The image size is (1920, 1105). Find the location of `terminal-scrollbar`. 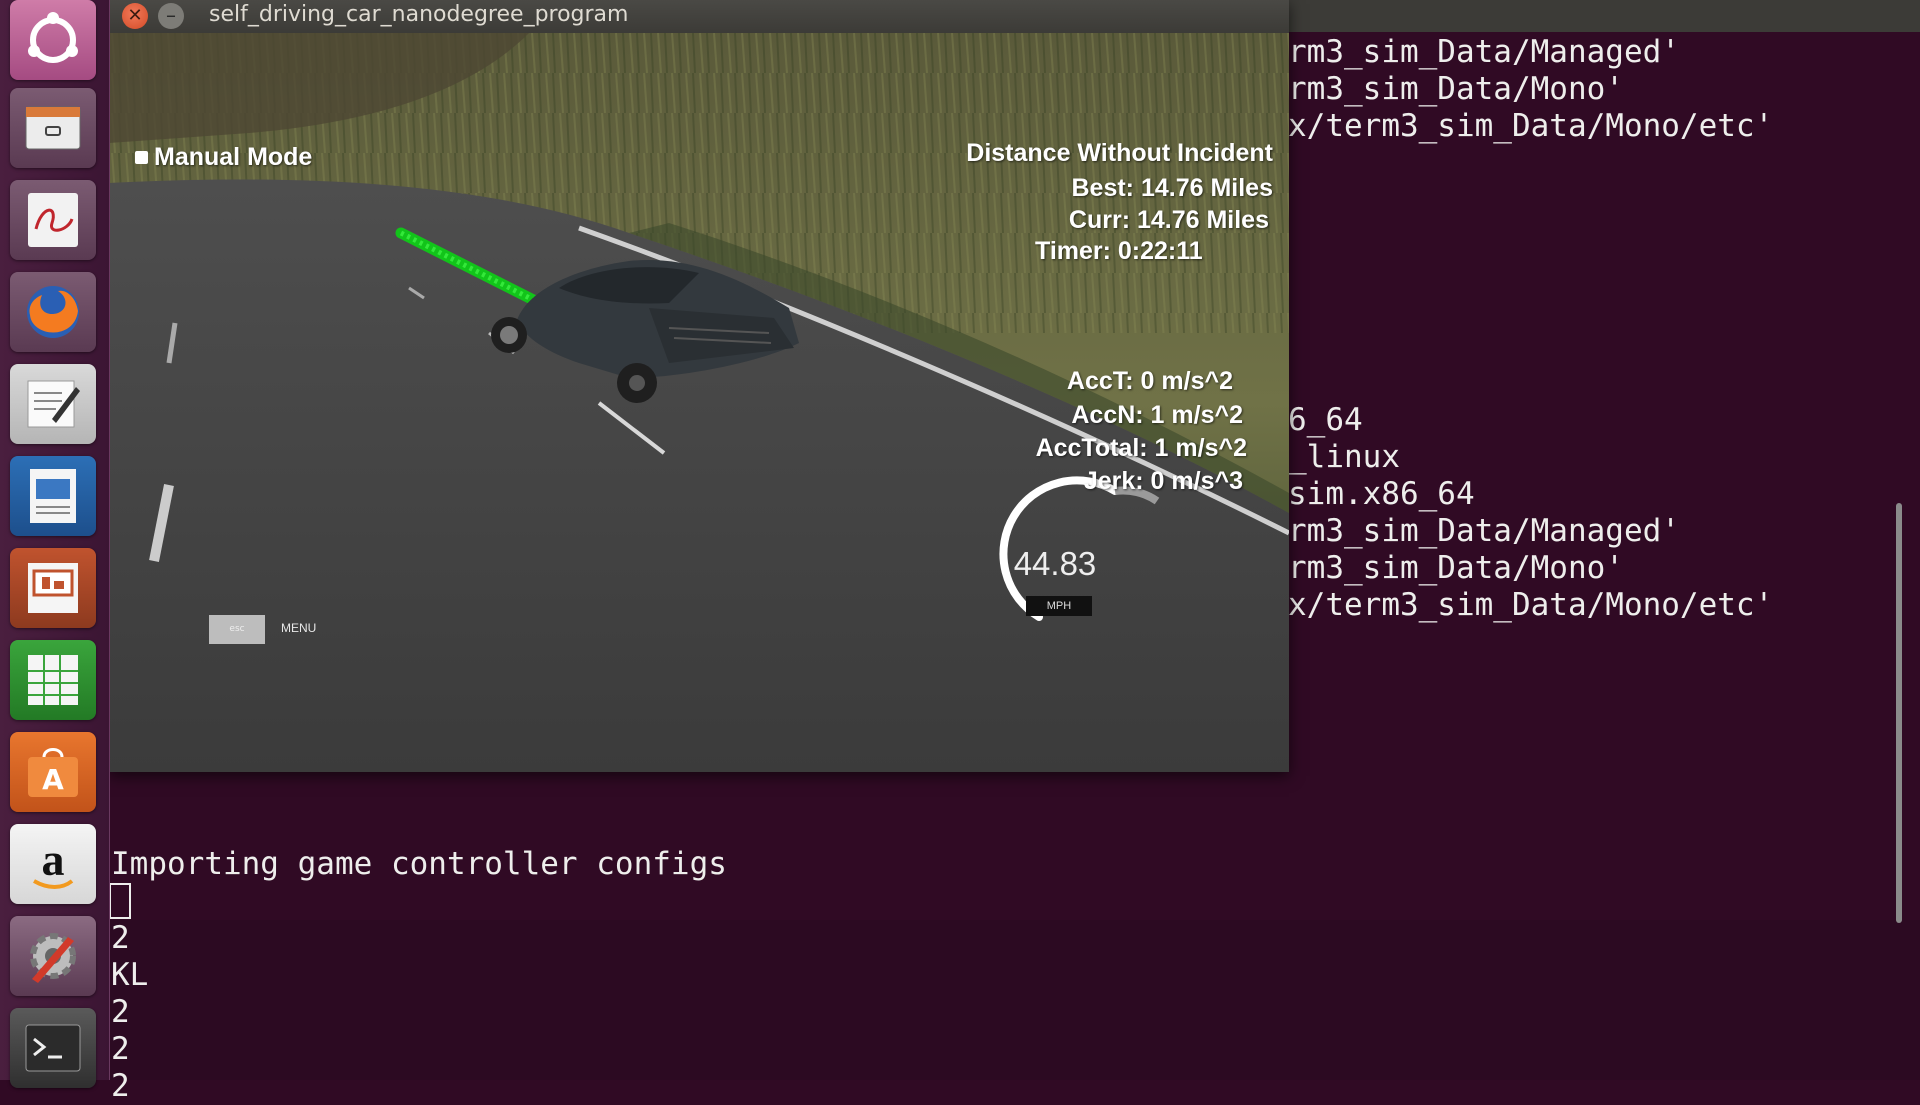

terminal-scrollbar is located at coordinates (1899, 713).